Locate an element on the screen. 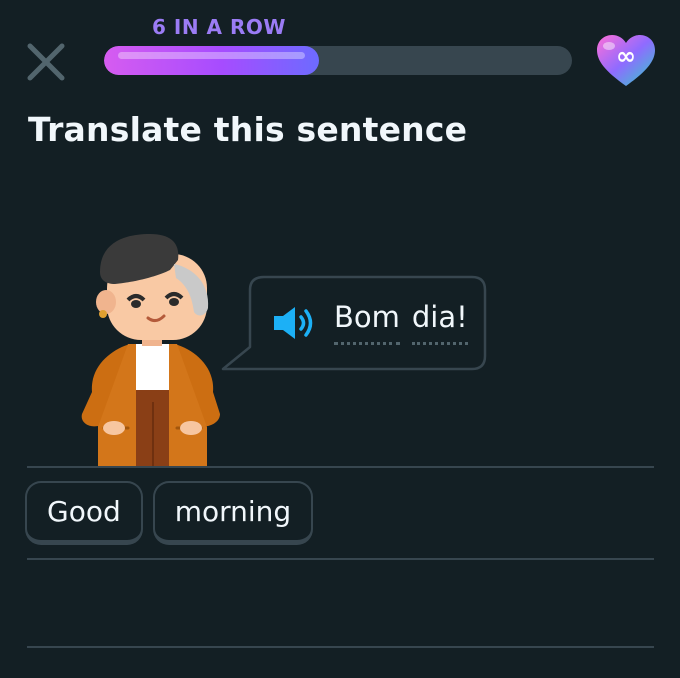 This screenshot has width=680, height=678. prompt-phrase: Bom dia! is located at coordinates (401, 323).